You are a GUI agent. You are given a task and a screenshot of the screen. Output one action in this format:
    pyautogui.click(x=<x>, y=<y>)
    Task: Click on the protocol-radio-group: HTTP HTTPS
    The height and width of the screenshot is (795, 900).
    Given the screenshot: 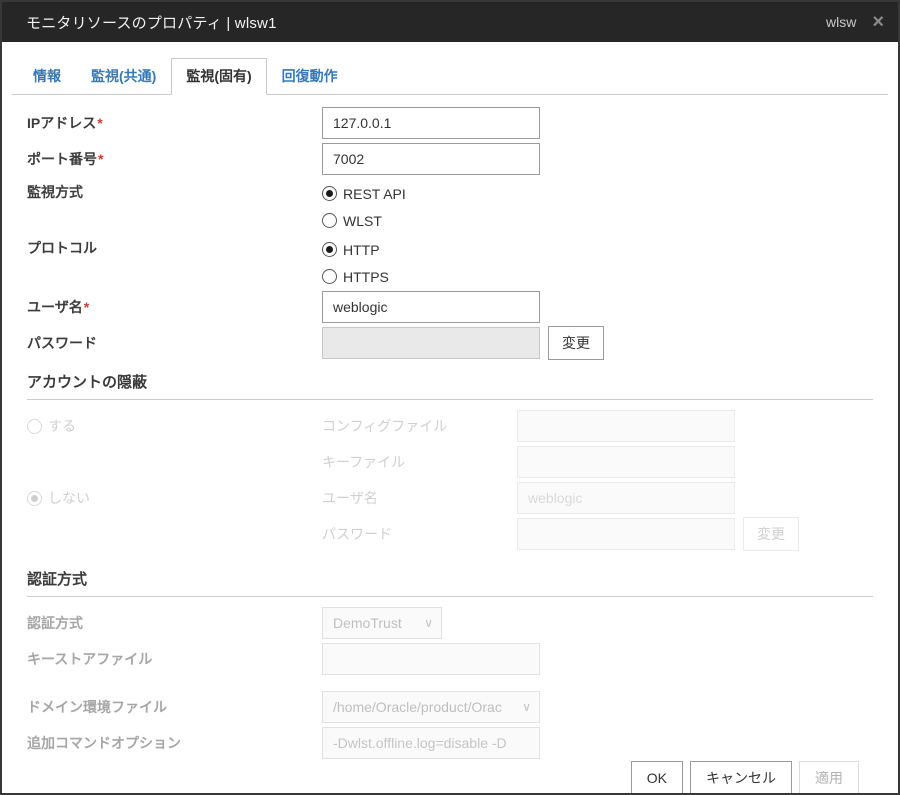 What is the action you would take?
    pyautogui.click(x=597, y=262)
    